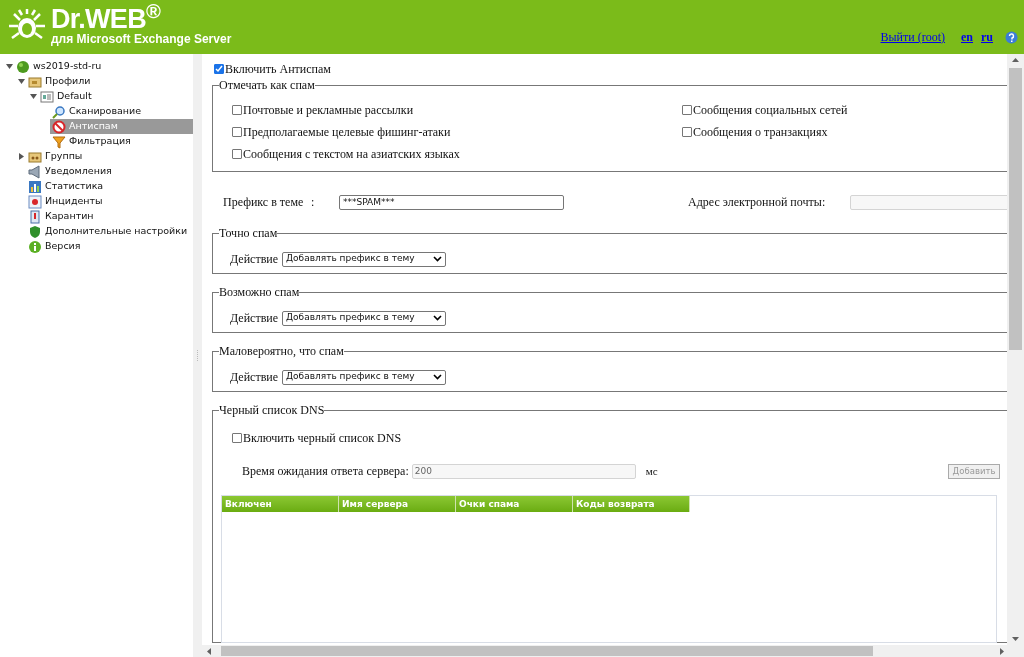 This screenshot has height=657, width=1024. What do you see at coordinates (912, 37) in the screenshot?
I see `logout-link: Выйти (root)` at bounding box center [912, 37].